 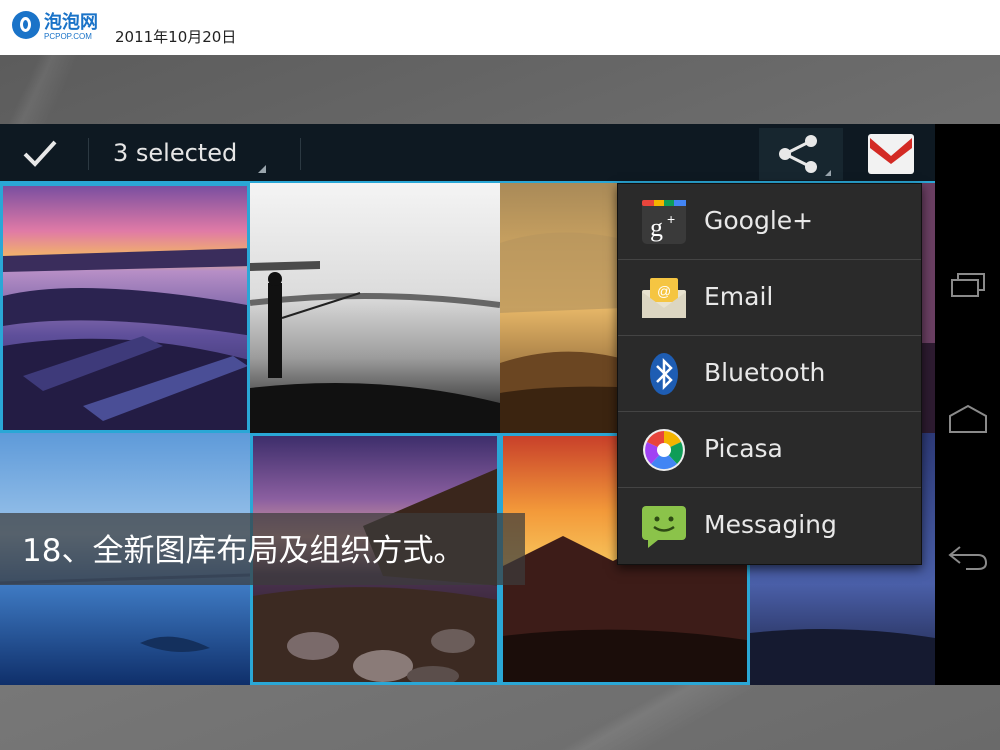 What do you see at coordinates (664, 222) in the screenshot?
I see `google-plus-icon: g +` at bounding box center [664, 222].